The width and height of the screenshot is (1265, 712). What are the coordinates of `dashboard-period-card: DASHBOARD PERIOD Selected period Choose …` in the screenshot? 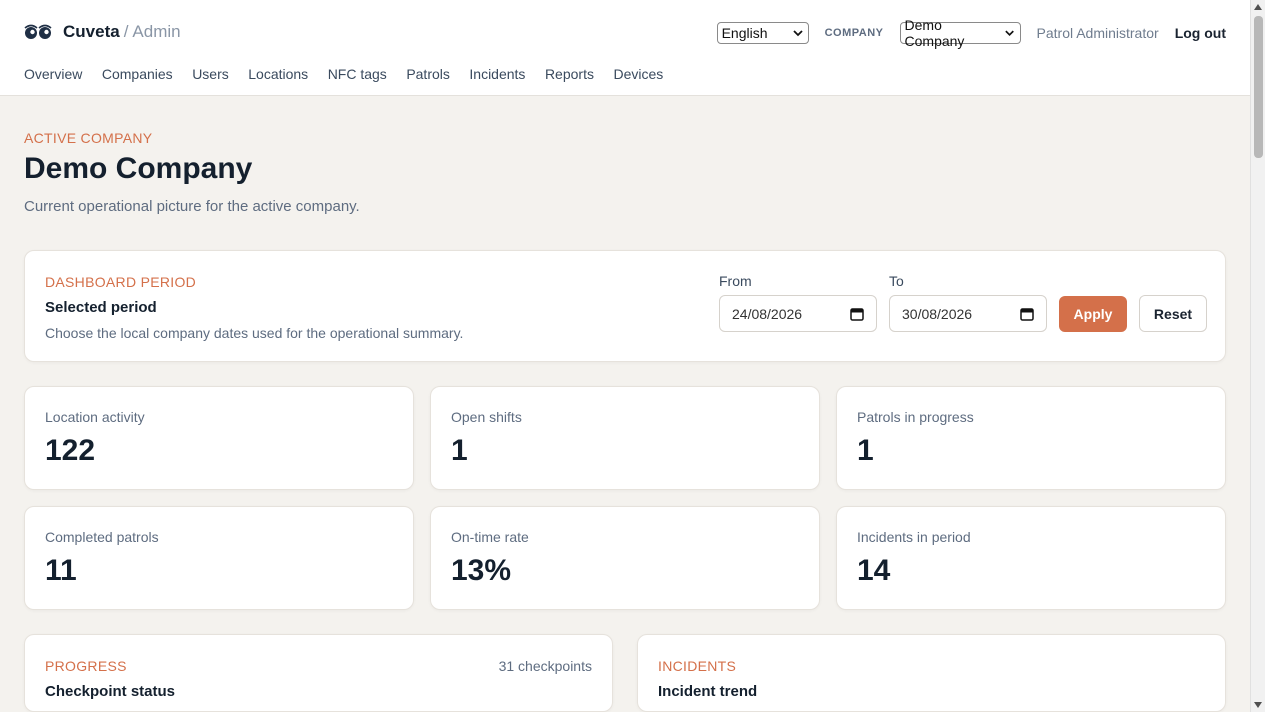 It's located at (625, 306).